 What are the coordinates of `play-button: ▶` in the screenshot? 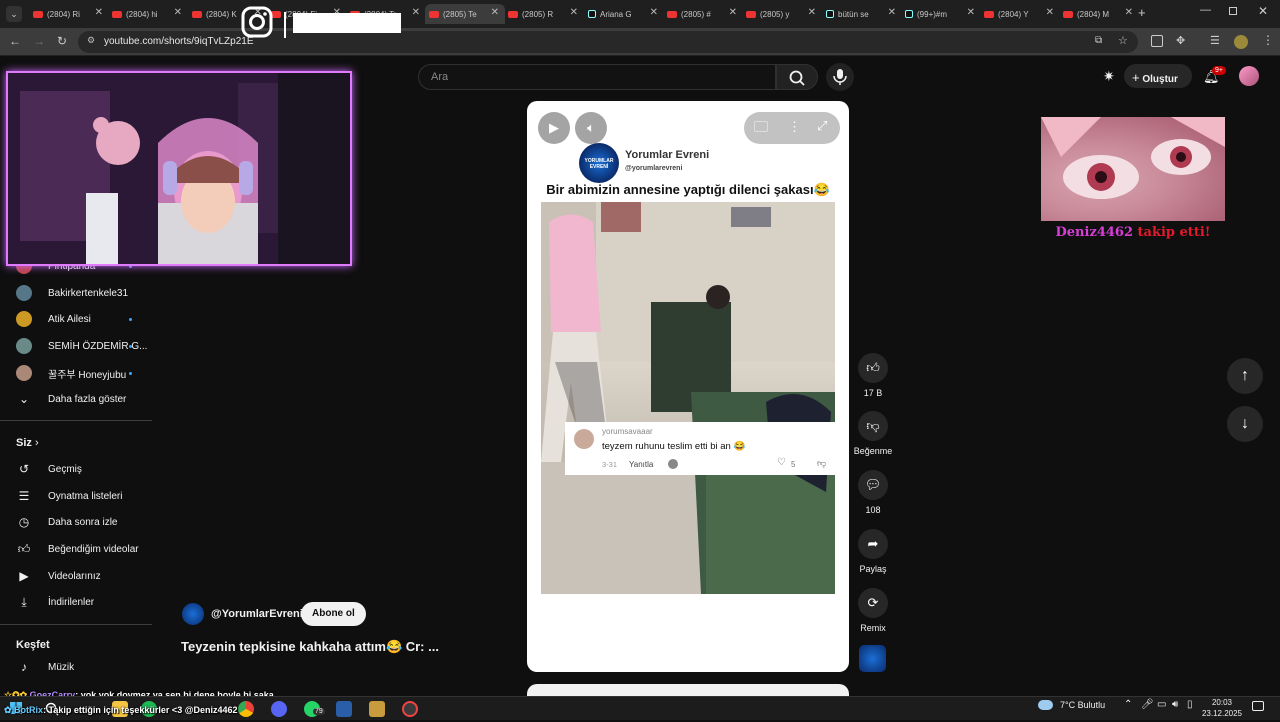 It's located at (554, 128).